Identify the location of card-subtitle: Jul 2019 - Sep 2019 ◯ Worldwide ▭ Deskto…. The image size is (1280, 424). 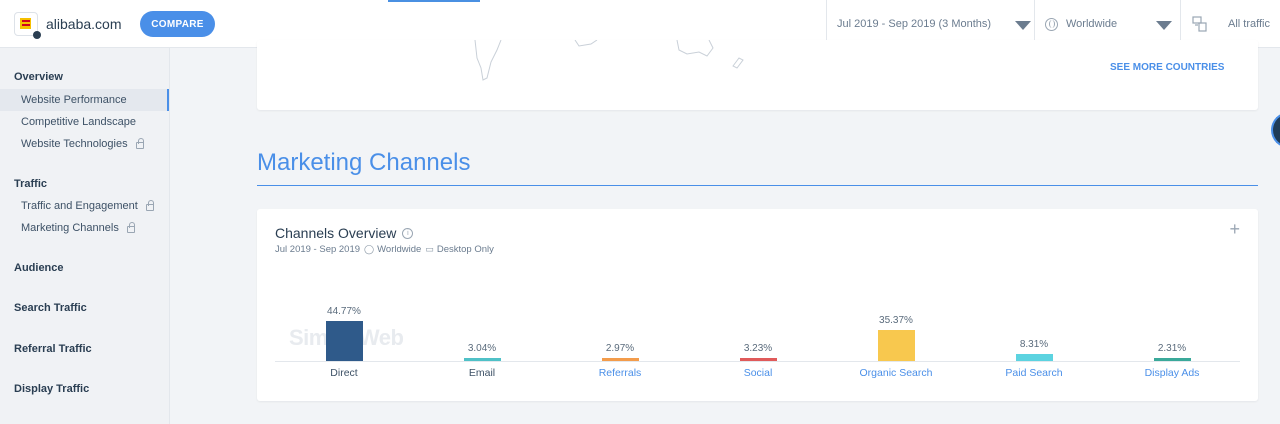
(384, 249).